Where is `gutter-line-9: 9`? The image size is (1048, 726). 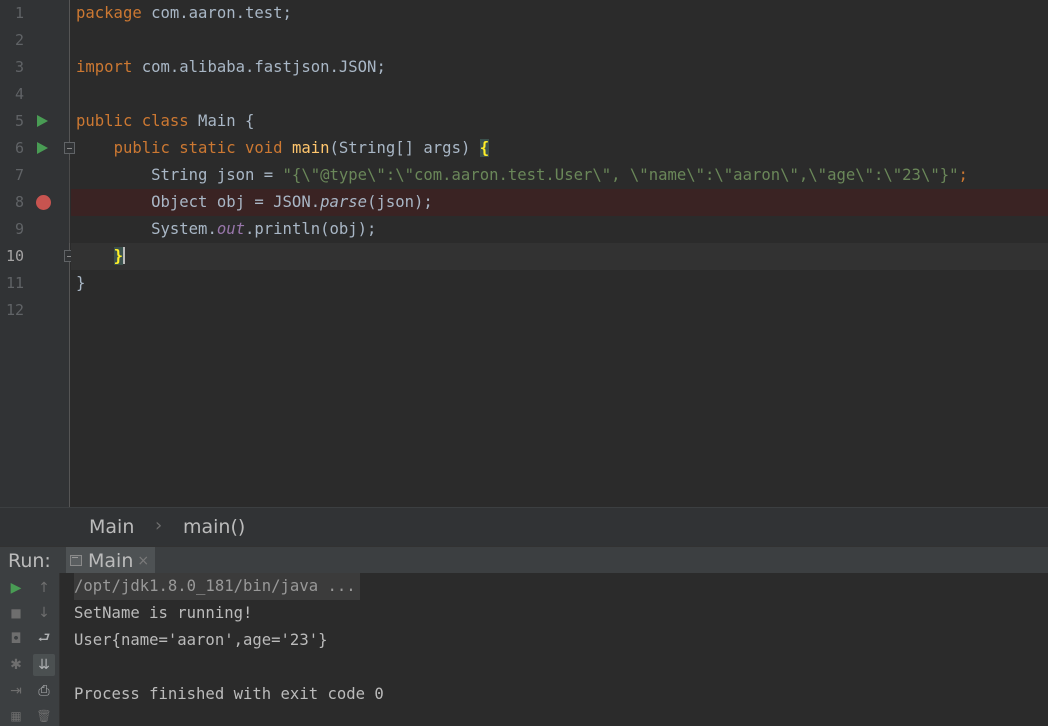
gutter-line-9: 9 is located at coordinates (35, 229).